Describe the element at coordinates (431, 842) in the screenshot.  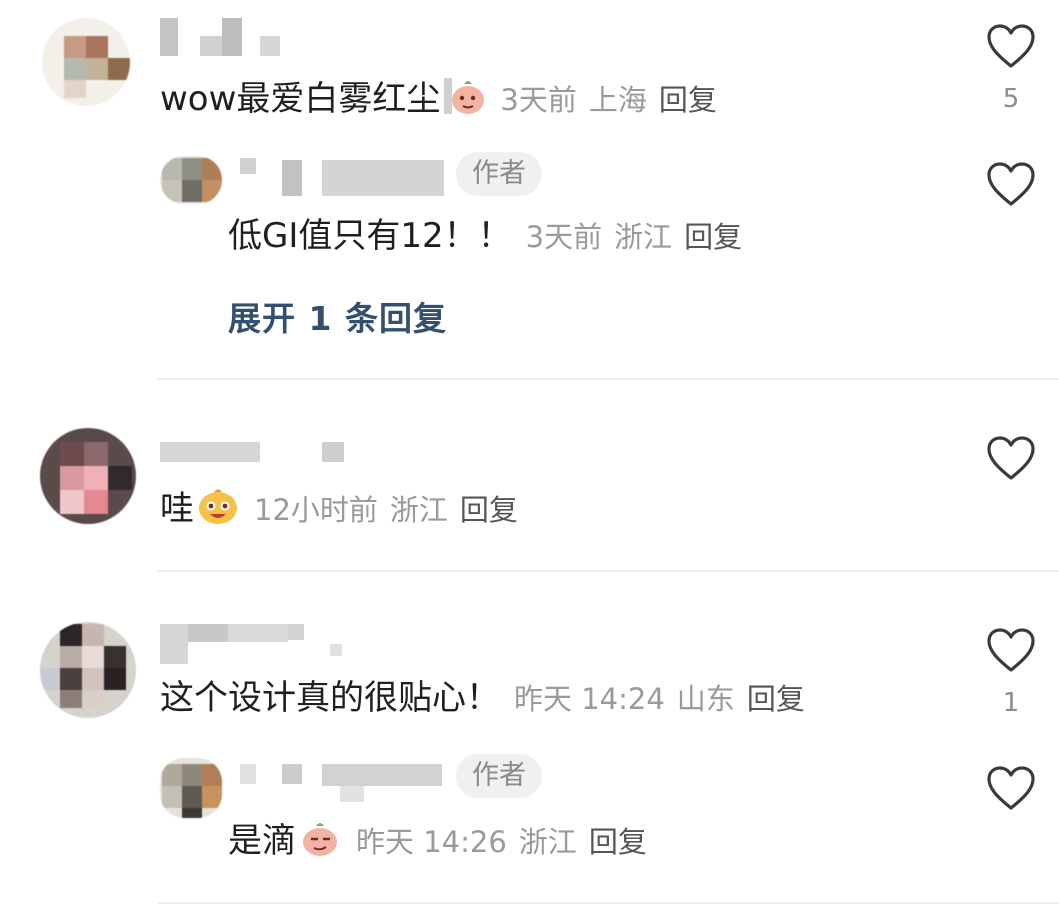
I see `comment-time: 昨天 14:26` at that location.